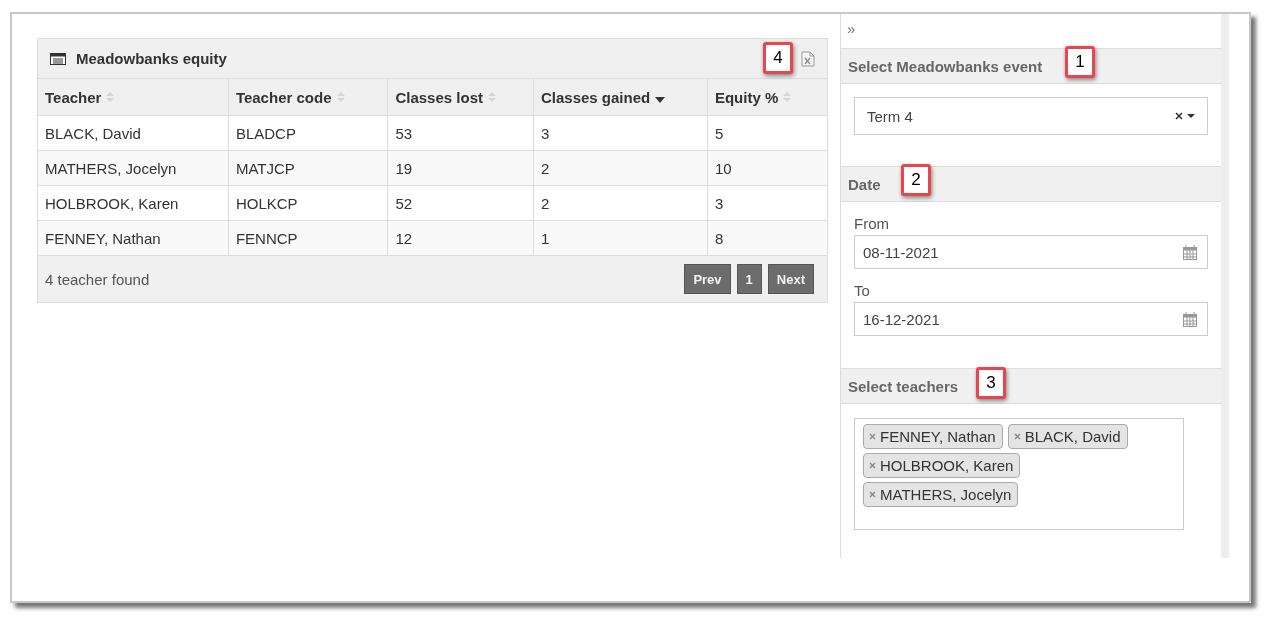 Image resolution: width=1284 pixels, height=630 pixels. I want to click on tag-label: FENNEY, Nathan, so click(938, 436).